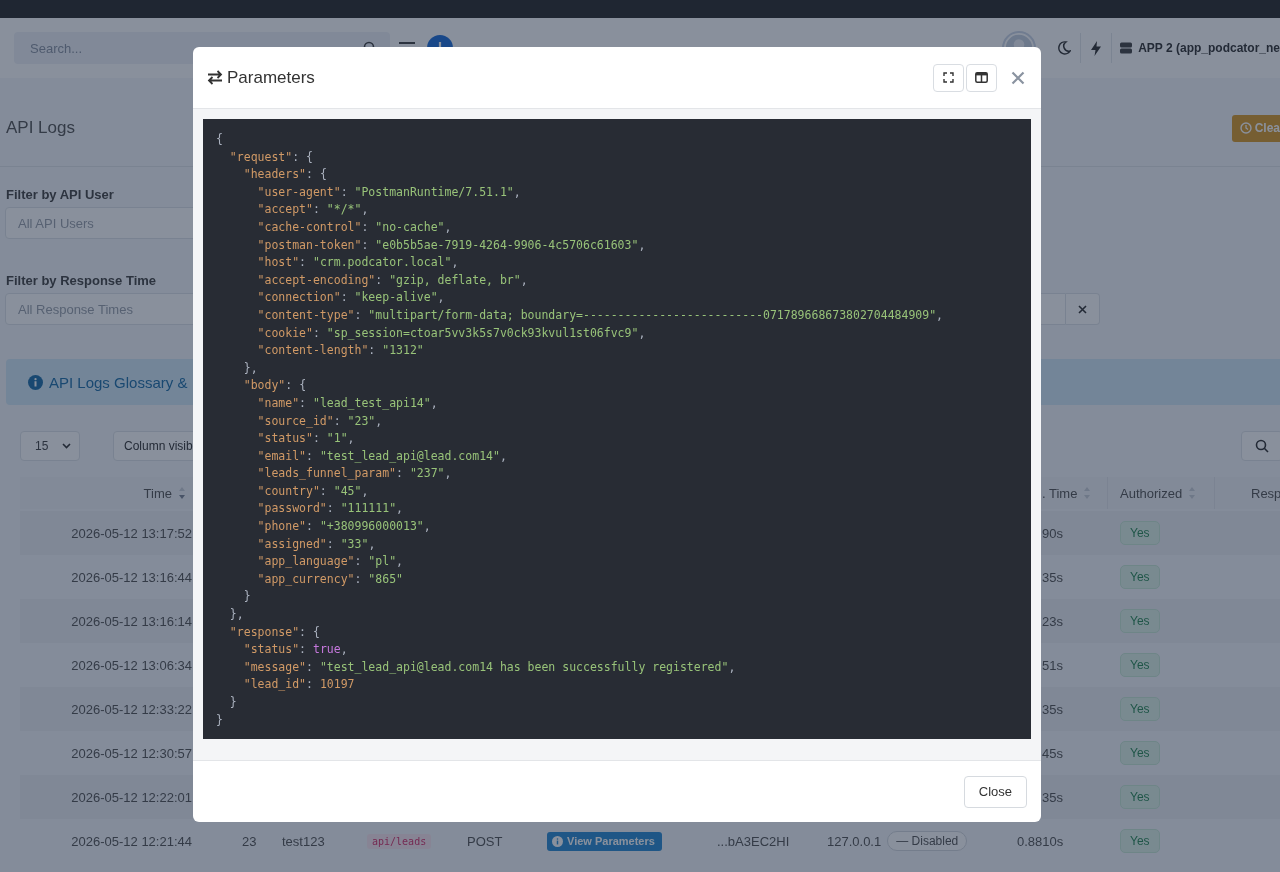 The width and height of the screenshot is (1280, 872). I want to click on server-icon, so click(1126, 48).